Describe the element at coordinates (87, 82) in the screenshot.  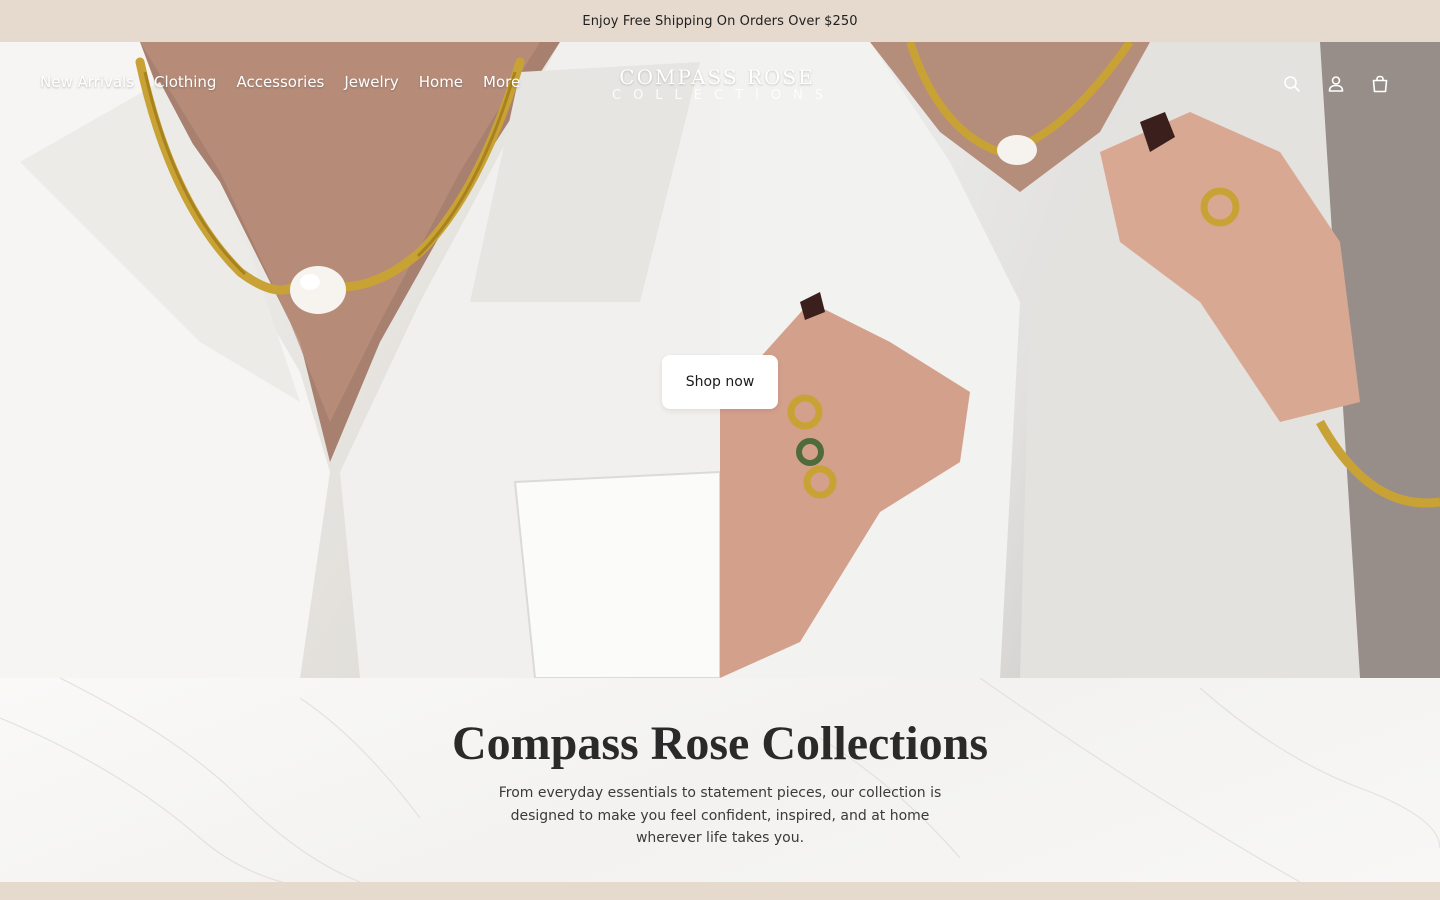
I see `nav-item-new-arrivals: New Arrivals` at that location.